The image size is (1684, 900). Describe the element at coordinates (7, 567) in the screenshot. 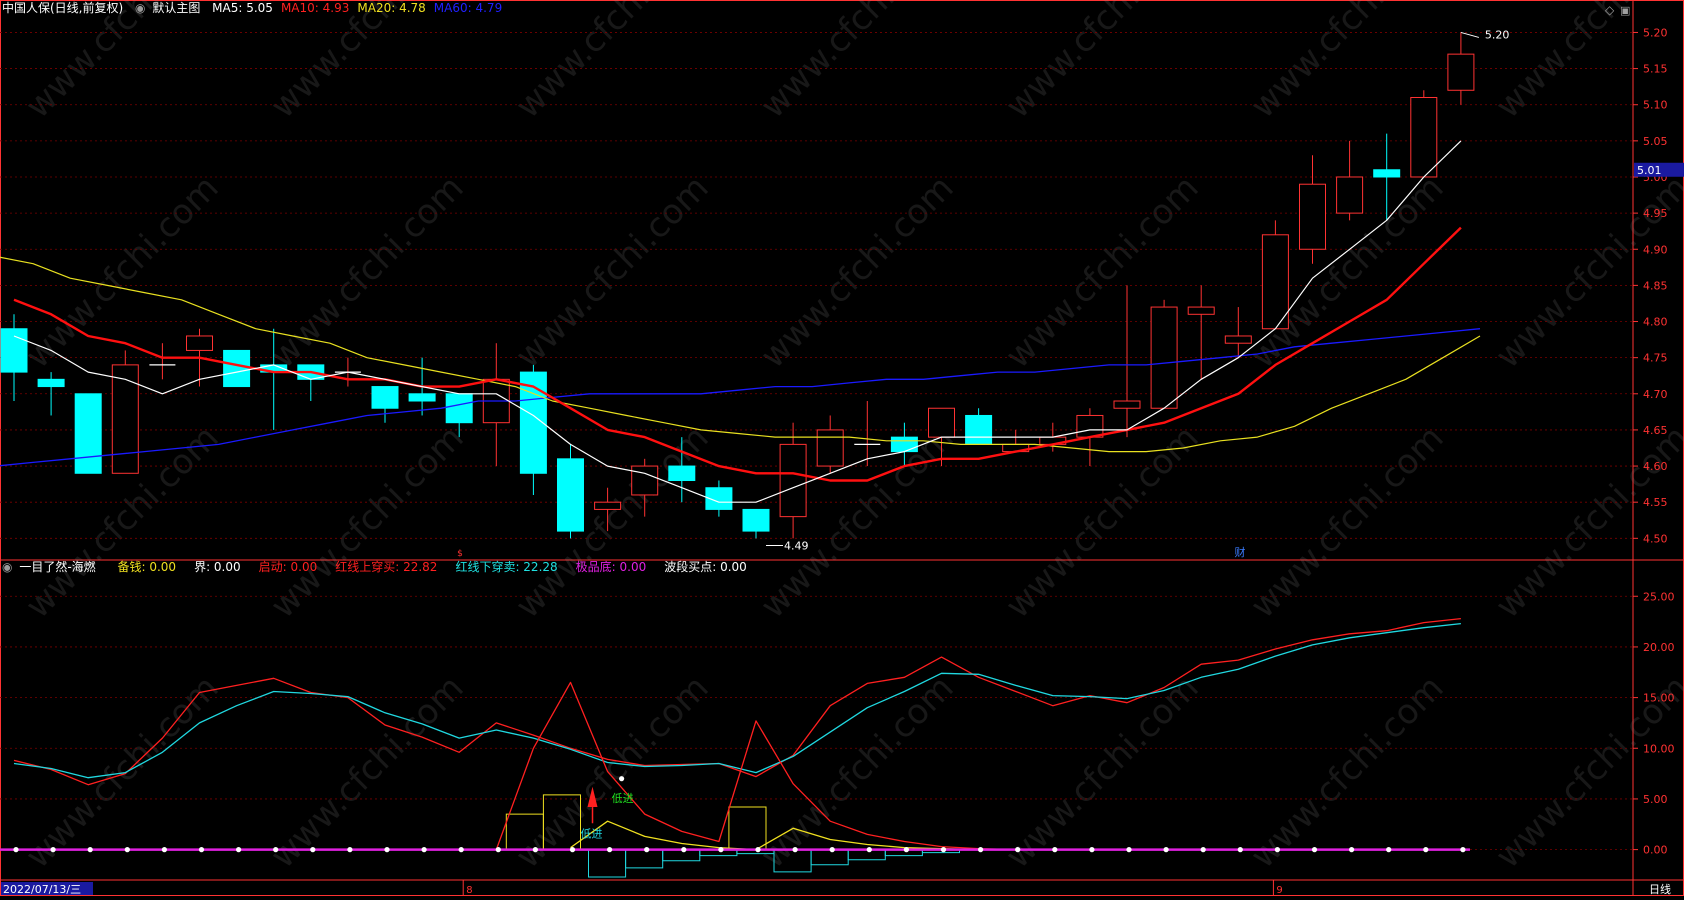

I see `indicator-toggle-icon: ◉` at that location.